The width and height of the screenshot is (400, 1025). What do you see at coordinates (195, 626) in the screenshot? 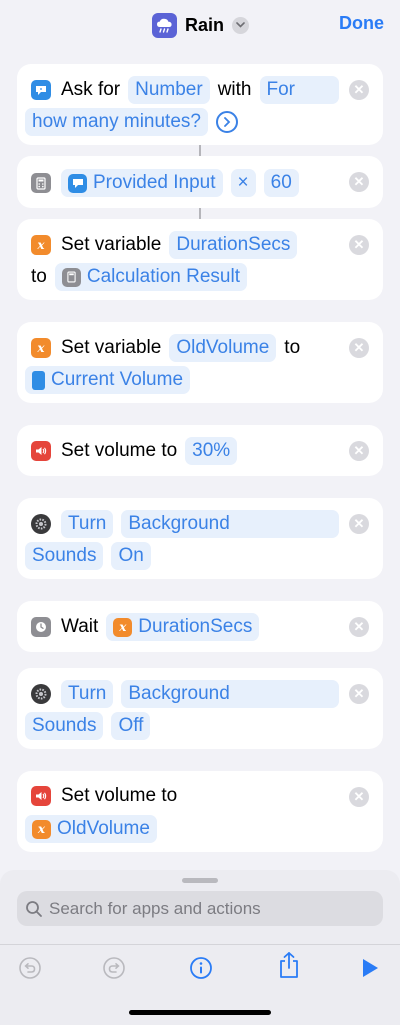
I see `wait-duration-label: DurationSecs` at bounding box center [195, 626].